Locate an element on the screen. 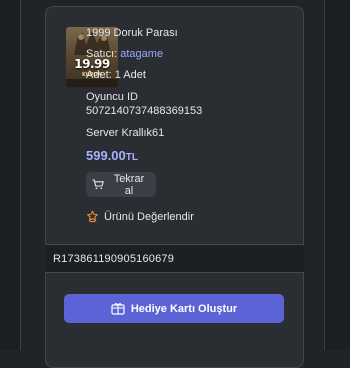 This screenshot has width=350, height=368. code-bar: R173861190905160679 is located at coordinates (174, 258).